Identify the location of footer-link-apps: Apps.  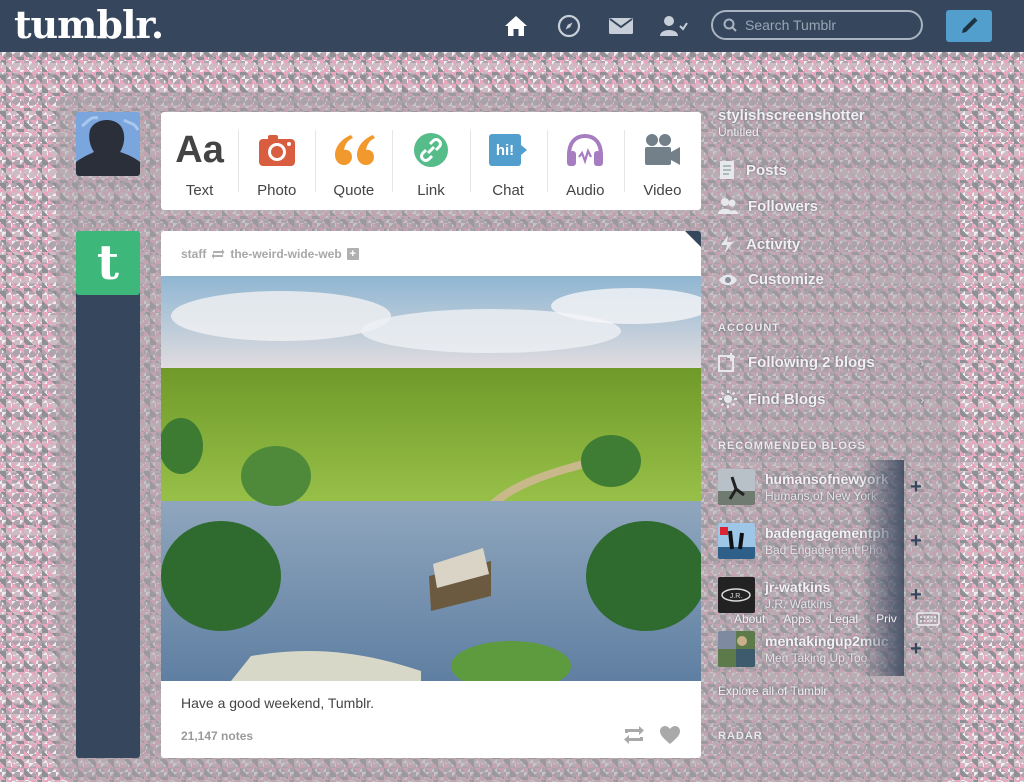
(796, 619).